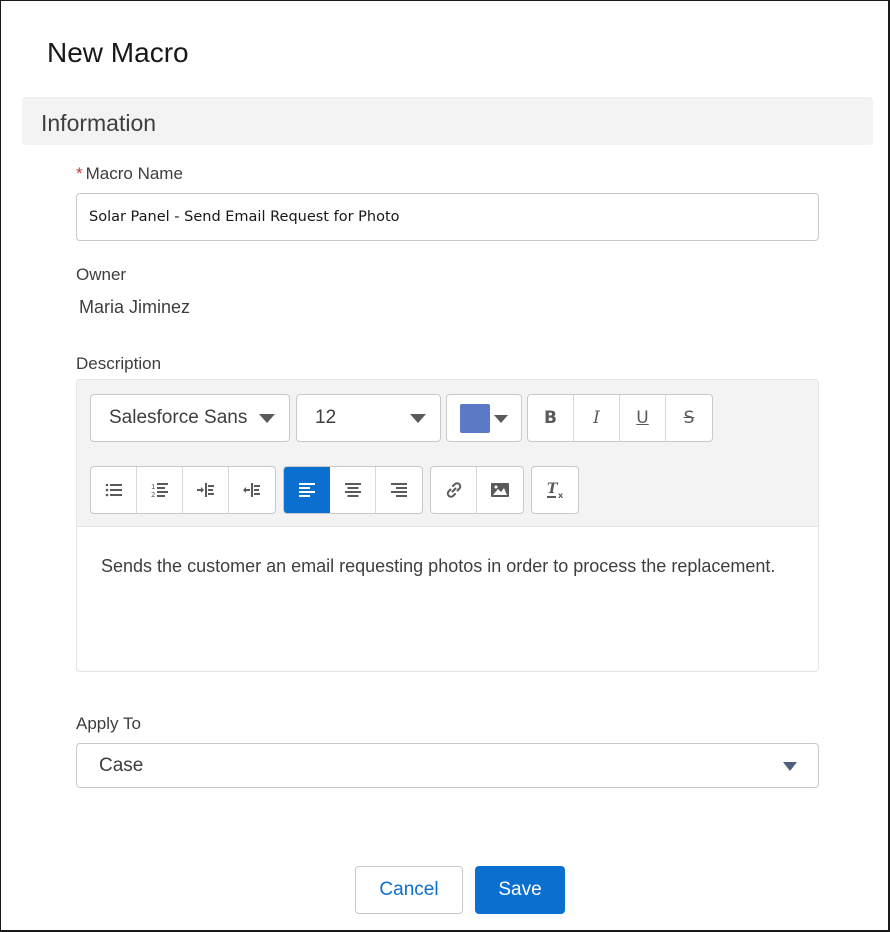 This screenshot has height=932, width=890. What do you see at coordinates (447, 453) in the screenshot?
I see `editor-toolbar: Salesforce Sans 12 B I U S 1 2 T x` at bounding box center [447, 453].